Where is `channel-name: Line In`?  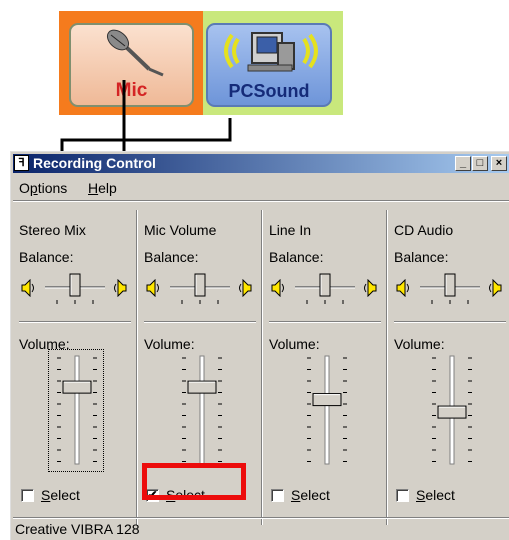 channel-name: Line In is located at coordinates (290, 230).